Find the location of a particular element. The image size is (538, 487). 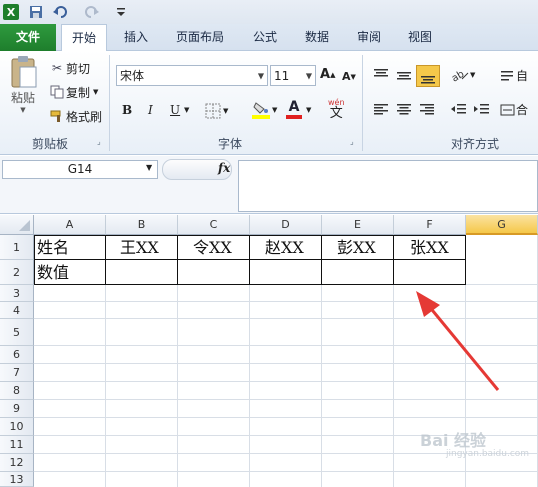

tab-page-layout: 页面布局 is located at coordinates (200, 37).